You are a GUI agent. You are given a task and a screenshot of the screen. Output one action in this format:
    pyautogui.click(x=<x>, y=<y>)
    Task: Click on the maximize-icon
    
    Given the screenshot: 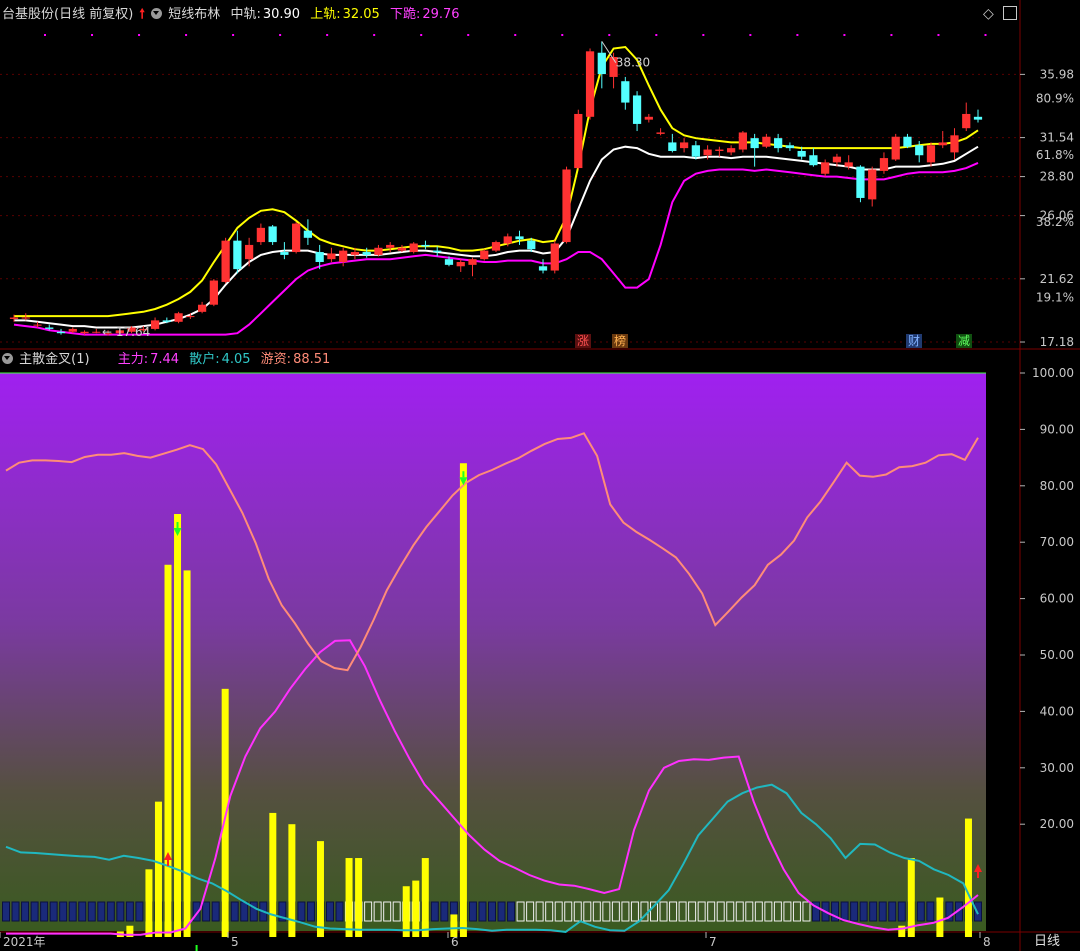 What is the action you would take?
    pyautogui.click(x=1010, y=13)
    